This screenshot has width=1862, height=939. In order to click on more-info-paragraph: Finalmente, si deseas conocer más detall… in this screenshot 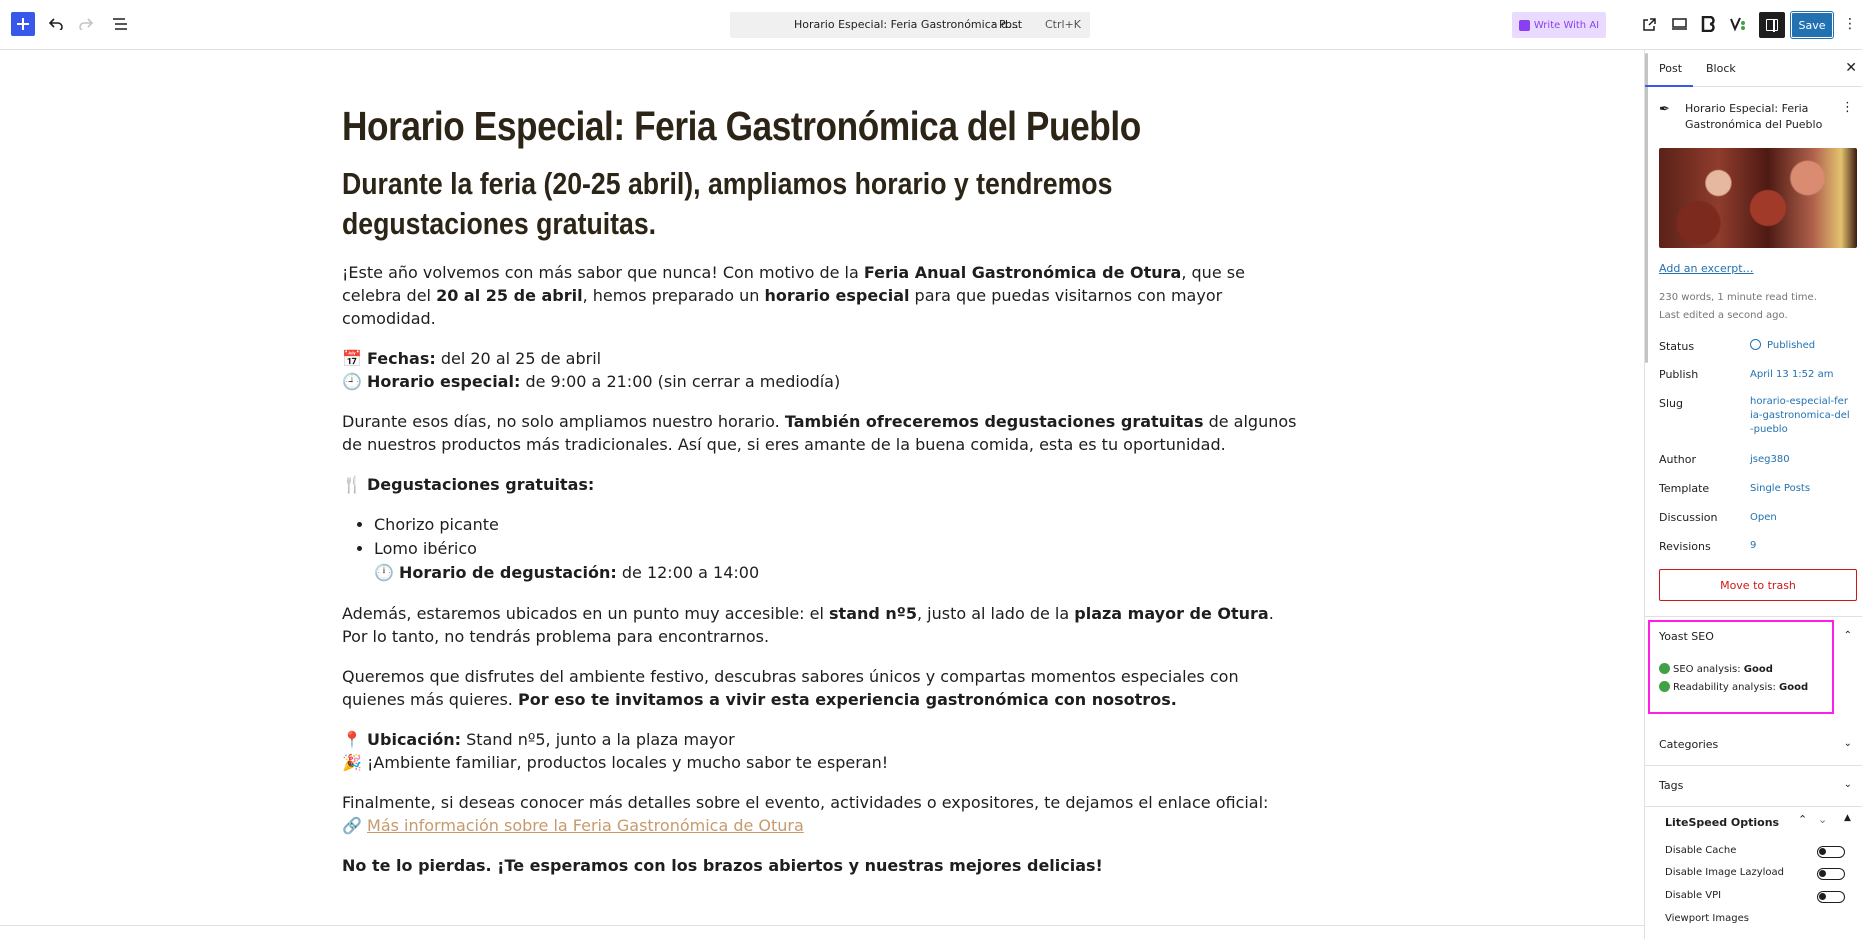, I will do `click(822, 814)`.